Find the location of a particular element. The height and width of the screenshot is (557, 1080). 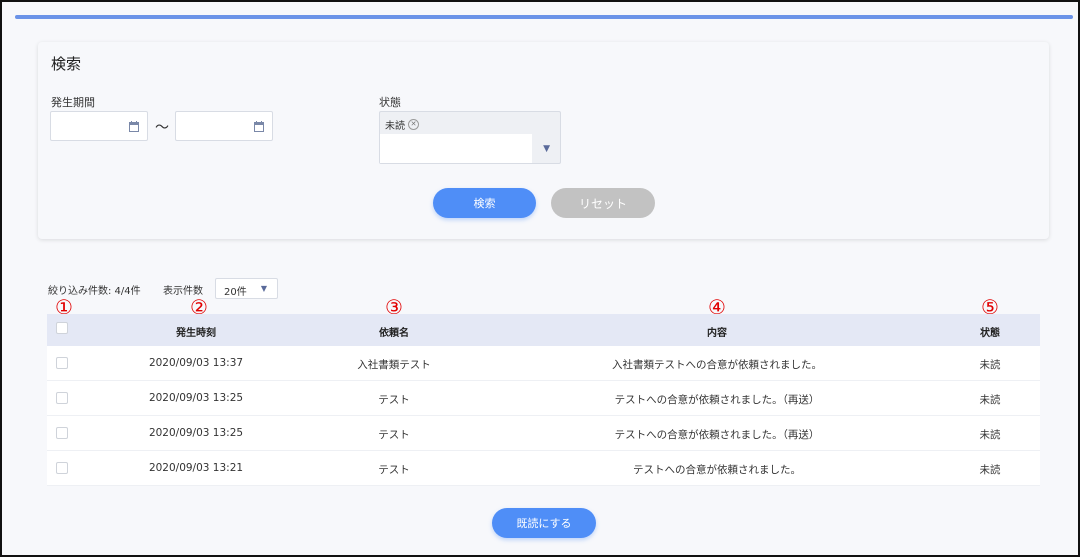

status-label: 状態 is located at coordinates (390, 102).